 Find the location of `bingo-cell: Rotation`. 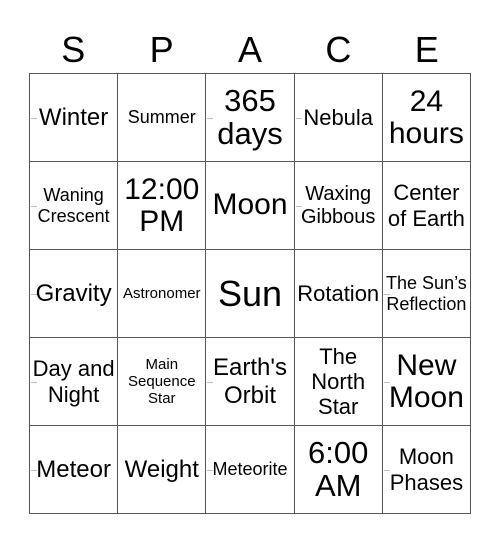

bingo-cell: Rotation is located at coordinates (338, 294).